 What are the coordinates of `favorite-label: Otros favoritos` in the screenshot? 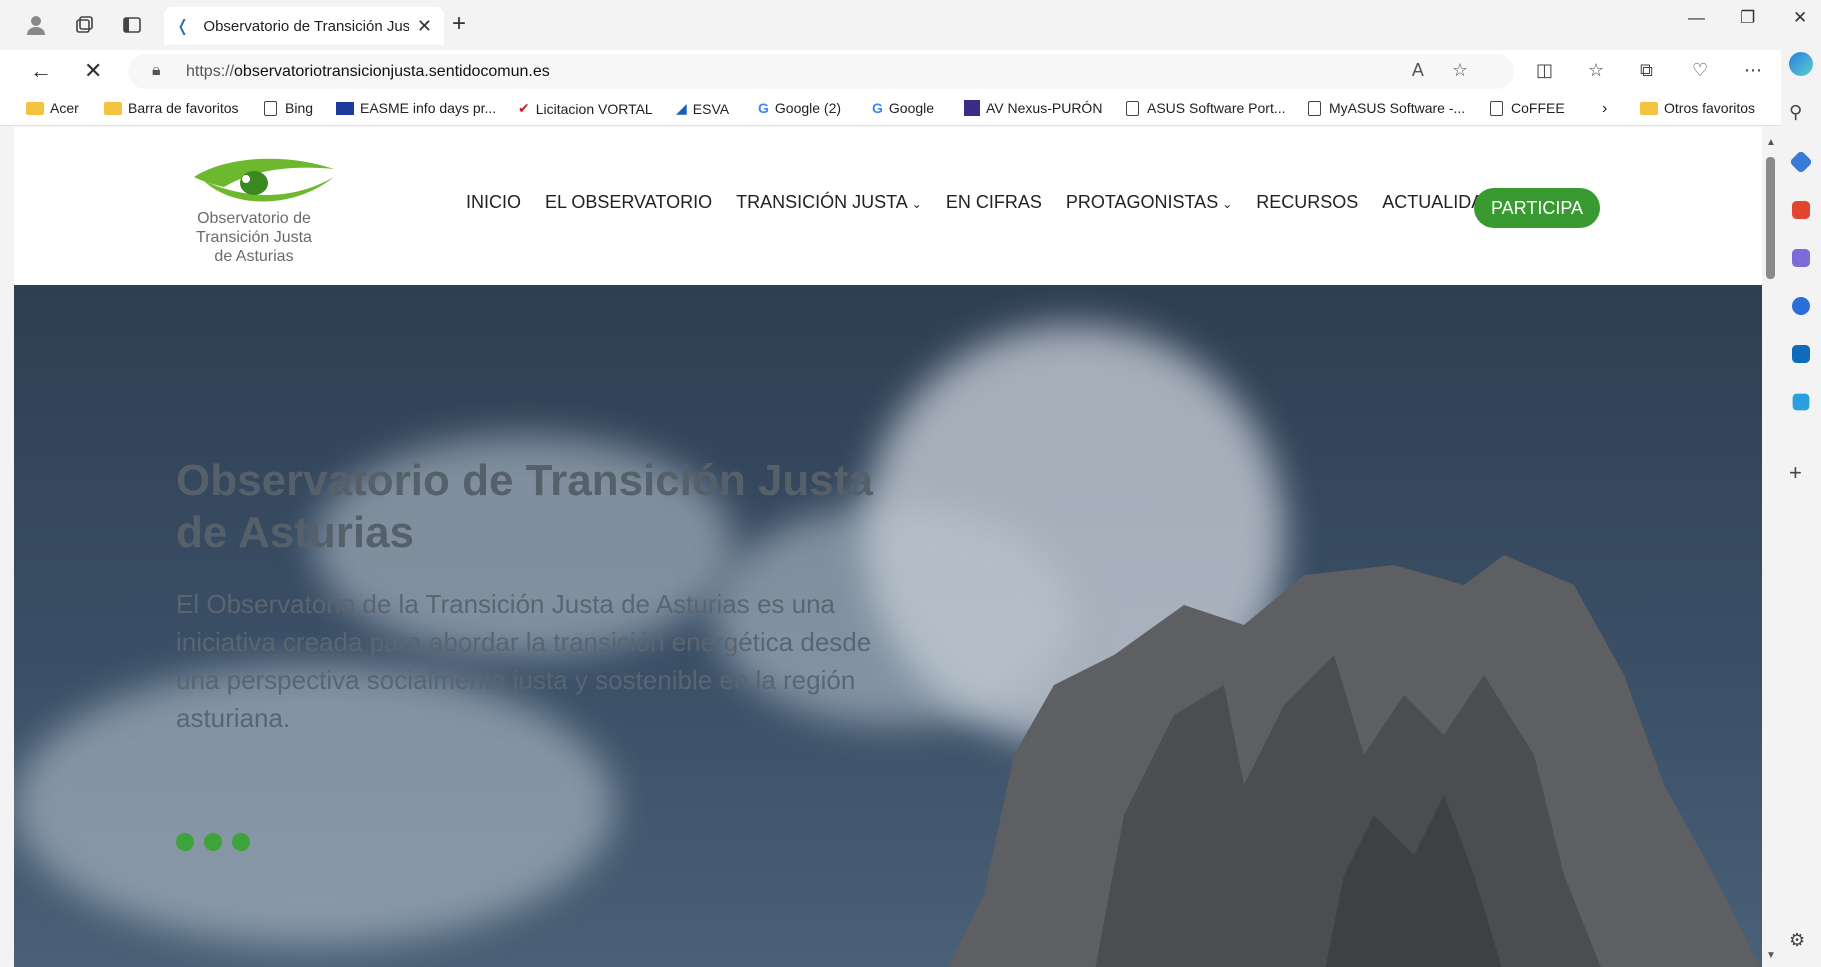 It's located at (1710, 108).